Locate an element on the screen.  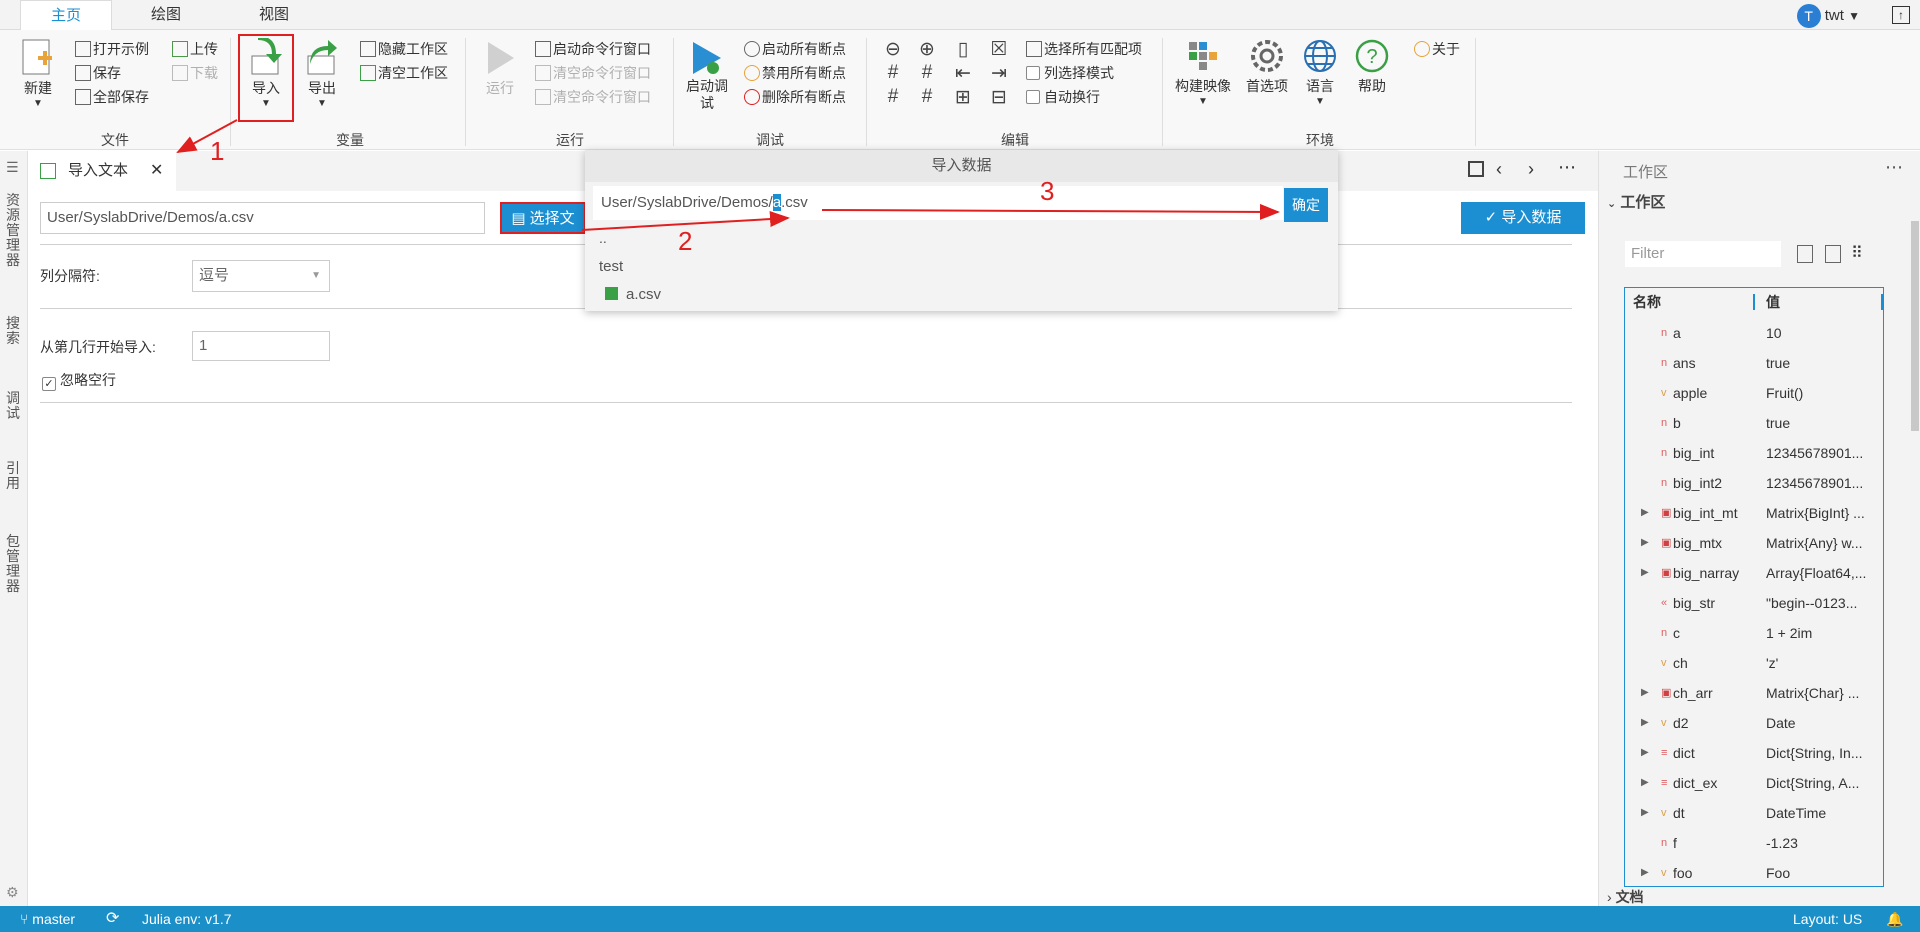
file-path-input: User/SyslabDrive/Demos/a.csv is located at coordinates (262, 218).